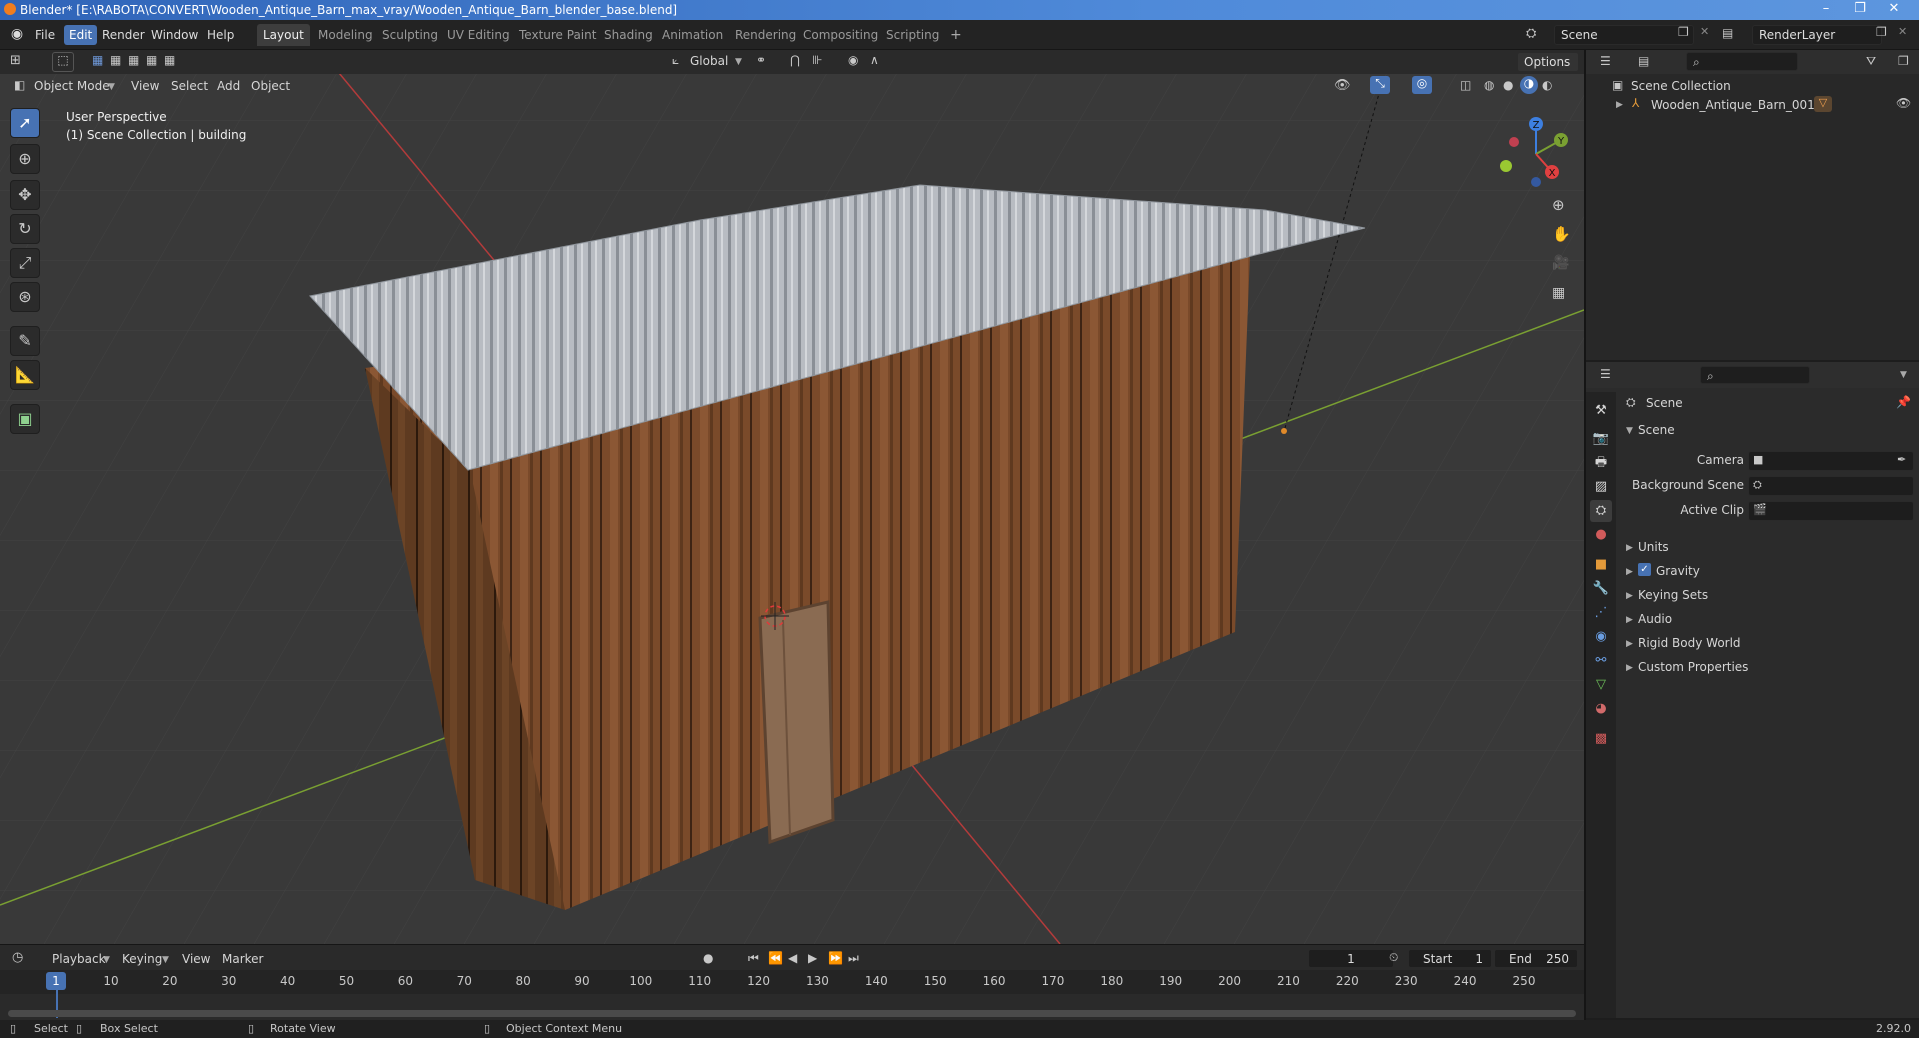 Image resolution: width=1919 pixels, height=1038 pixels. I want to click on gravity-checkbox: ✓, so click(1644, 569).